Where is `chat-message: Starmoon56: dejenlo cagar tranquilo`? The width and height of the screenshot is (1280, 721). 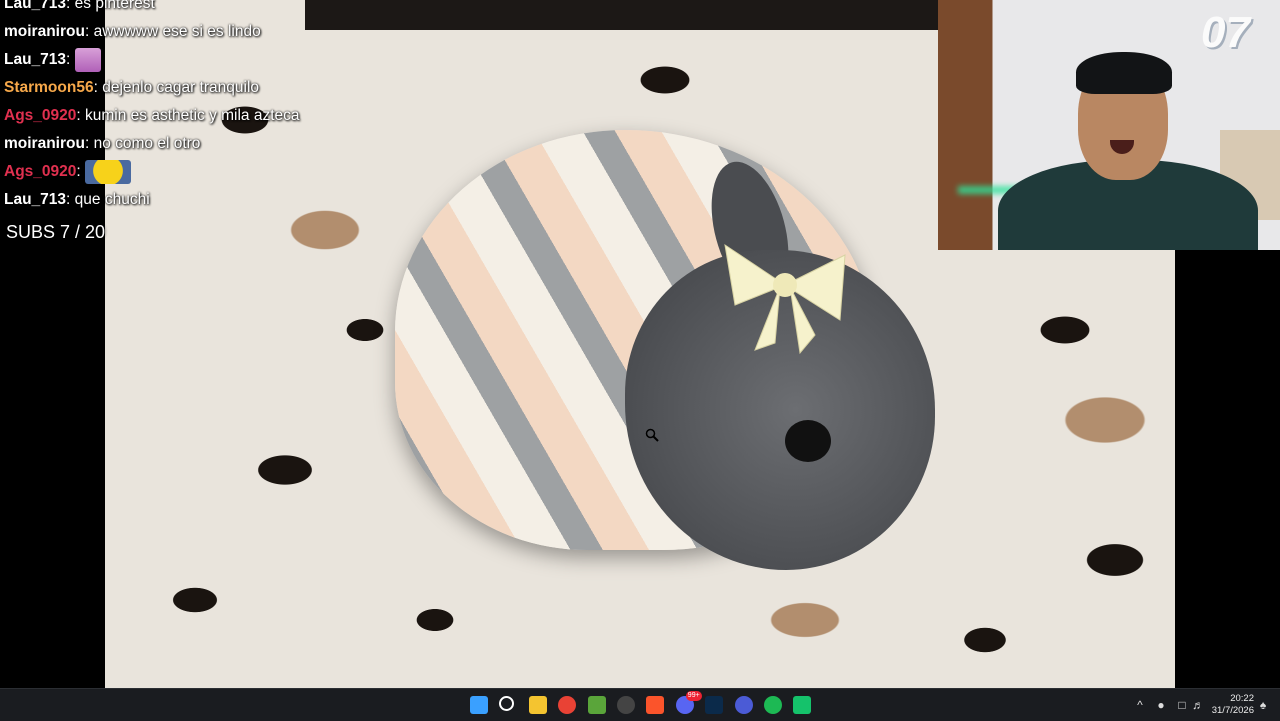 chat-message: Starmoon56: dejenlo cagar tranquilo is located at coordinates (131, 88).